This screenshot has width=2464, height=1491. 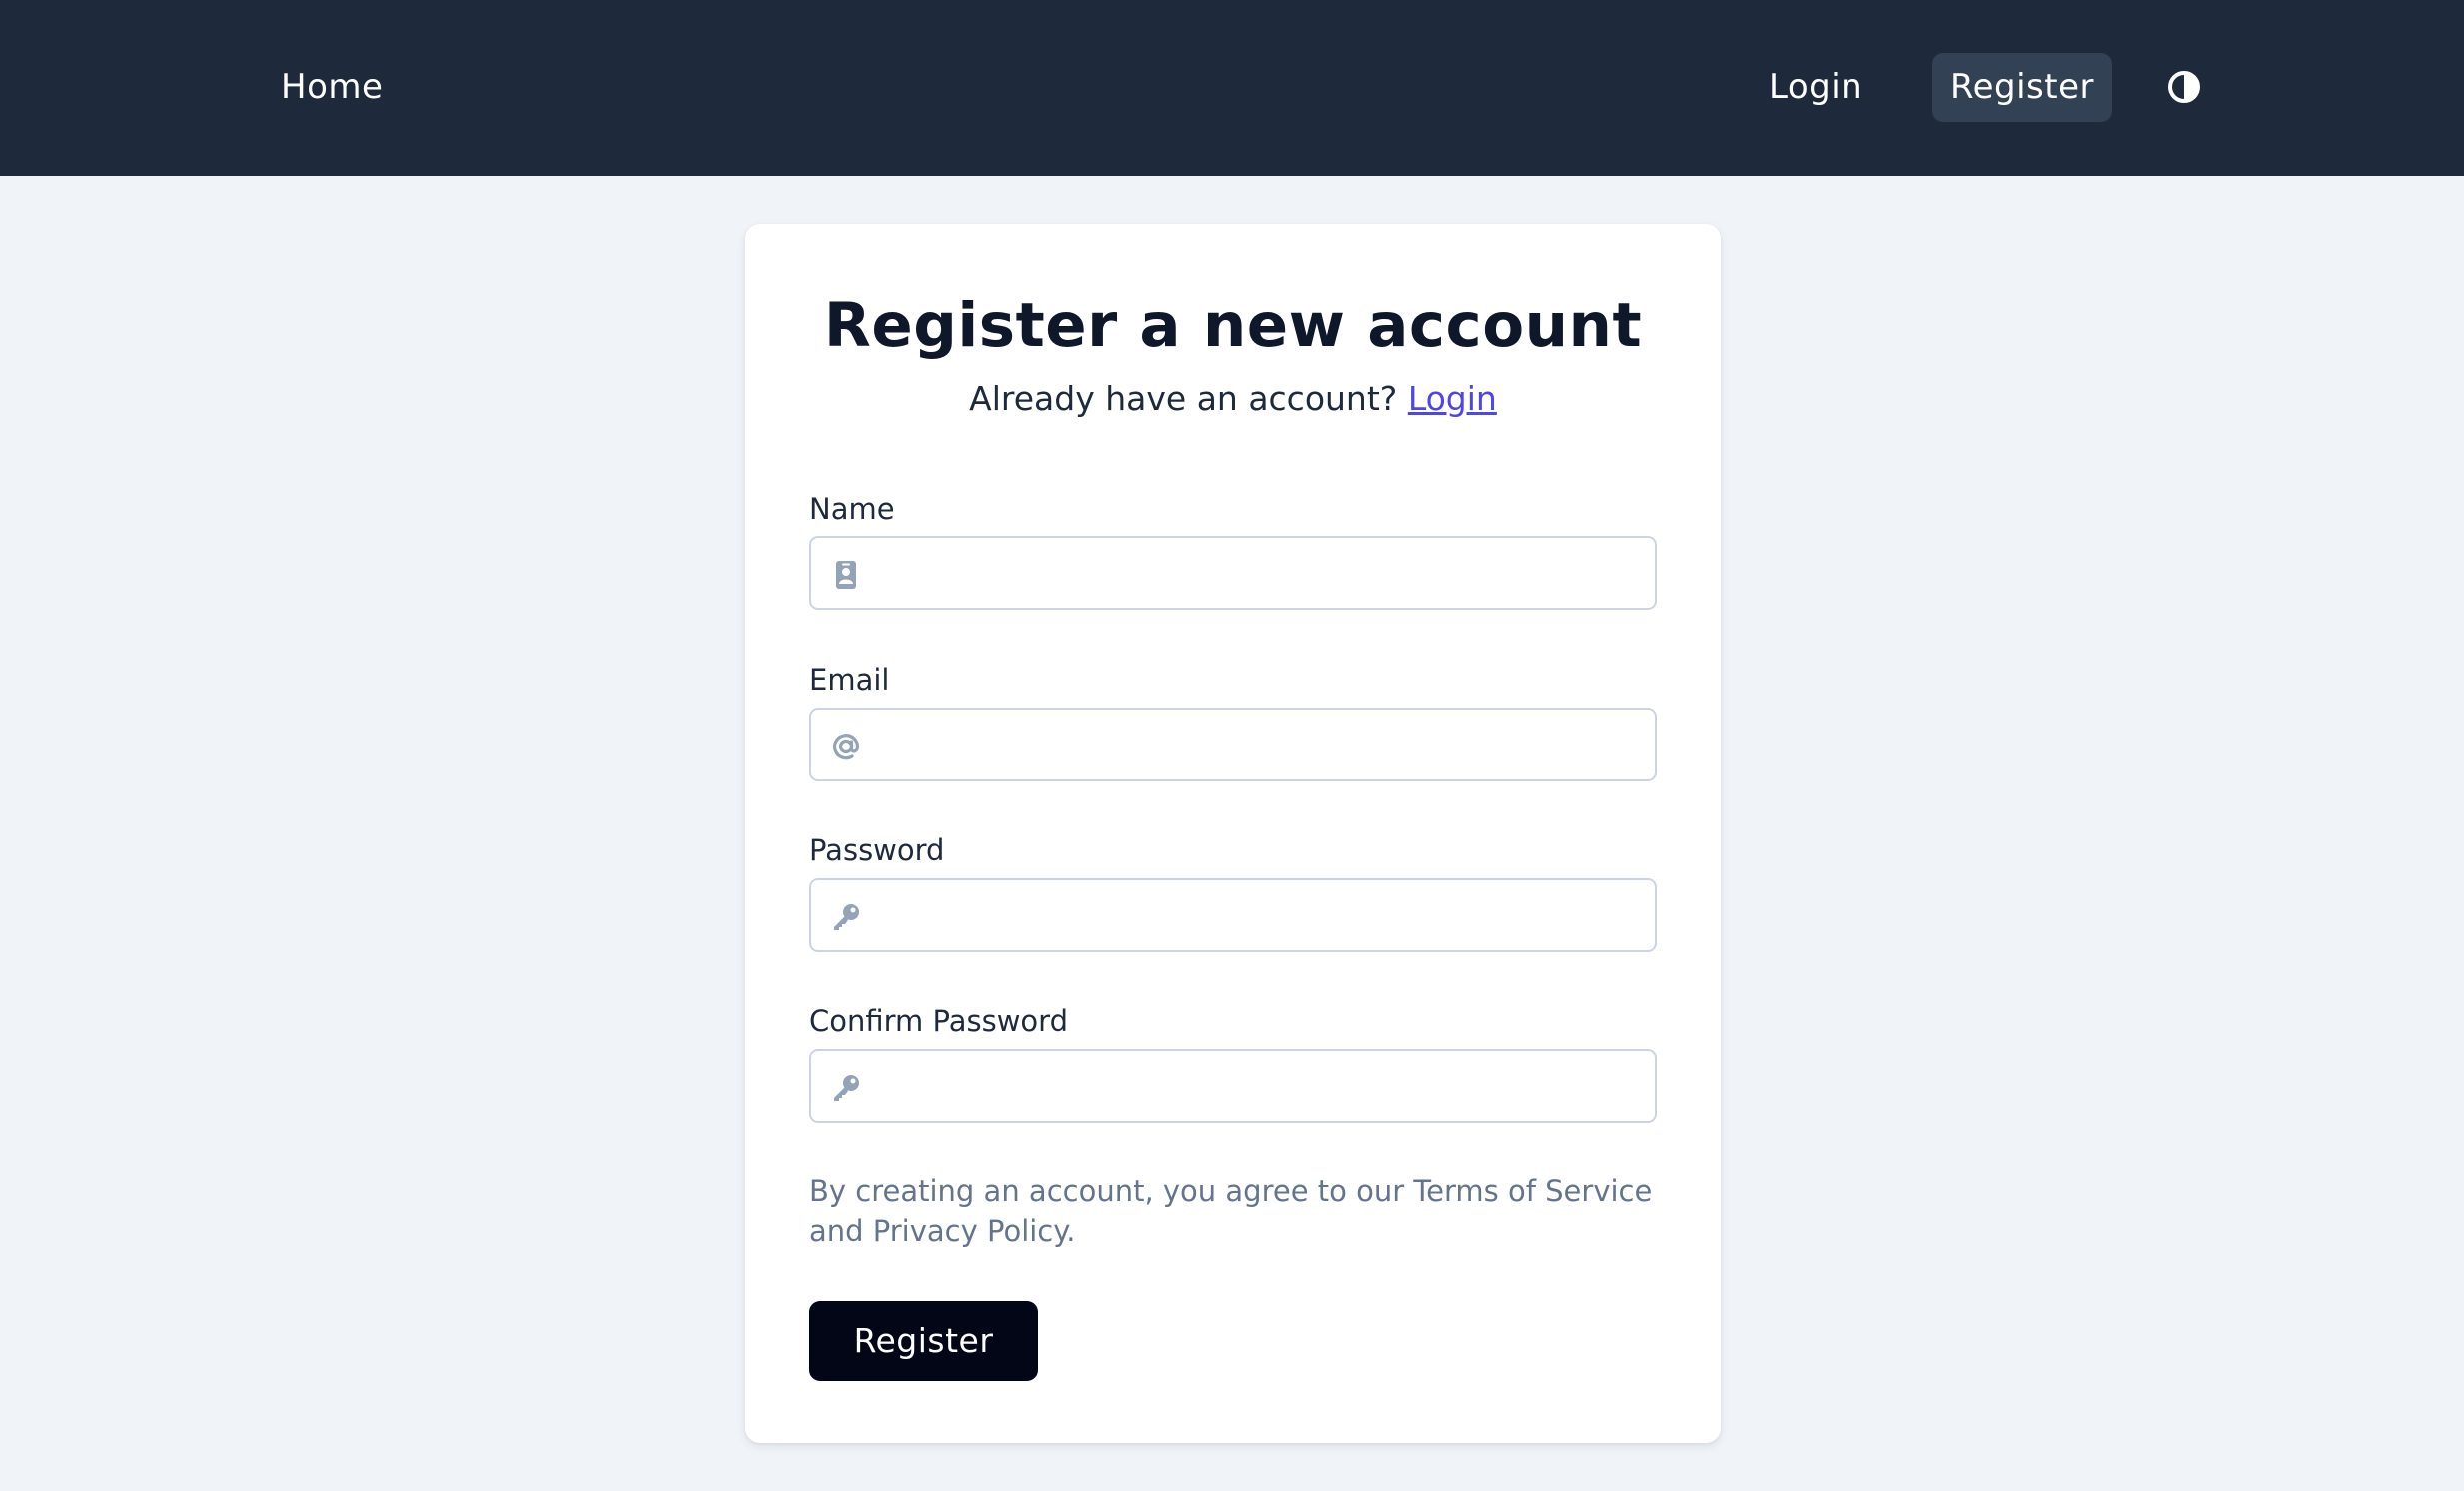 What do you see at coordinates (1233, 326) in the screenshot?
I see `page-title: Register a new account` at bounding box center [1233, 326].